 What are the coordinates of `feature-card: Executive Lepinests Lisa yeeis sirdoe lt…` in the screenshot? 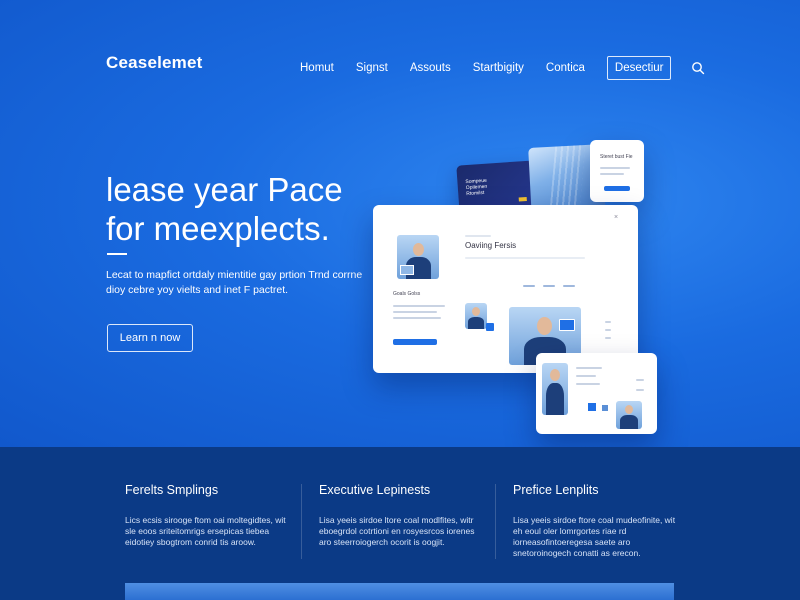 It's located at (401, 515).